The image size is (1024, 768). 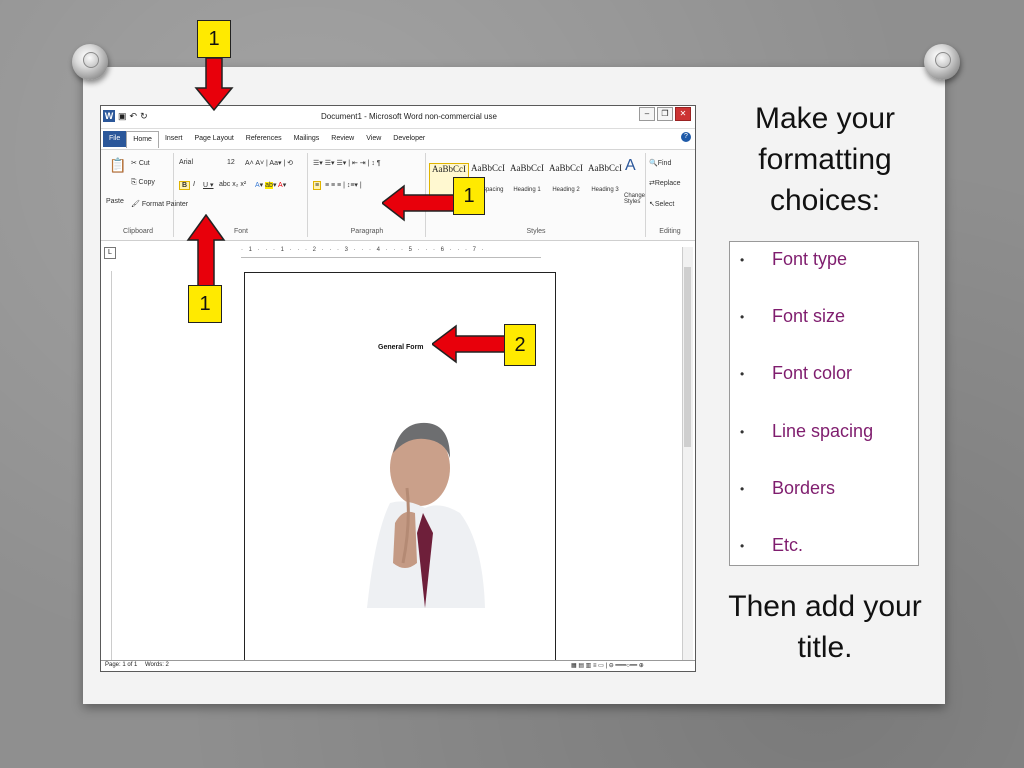 I want to click on align-left-button: ≡, so click(x=317, y=185).